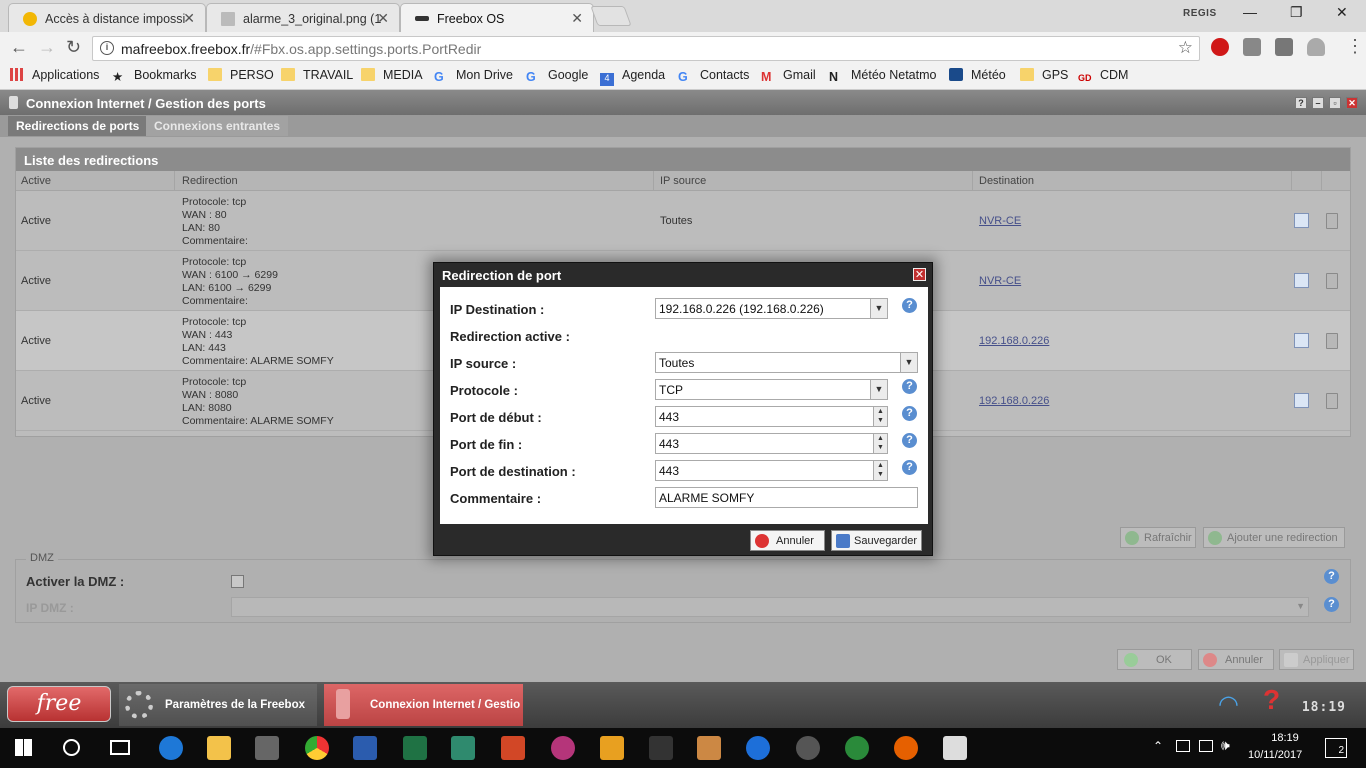  Describe the element at coordinates (1285, 738) in the screenshot. I see `clock-time: 18:19` at that location.